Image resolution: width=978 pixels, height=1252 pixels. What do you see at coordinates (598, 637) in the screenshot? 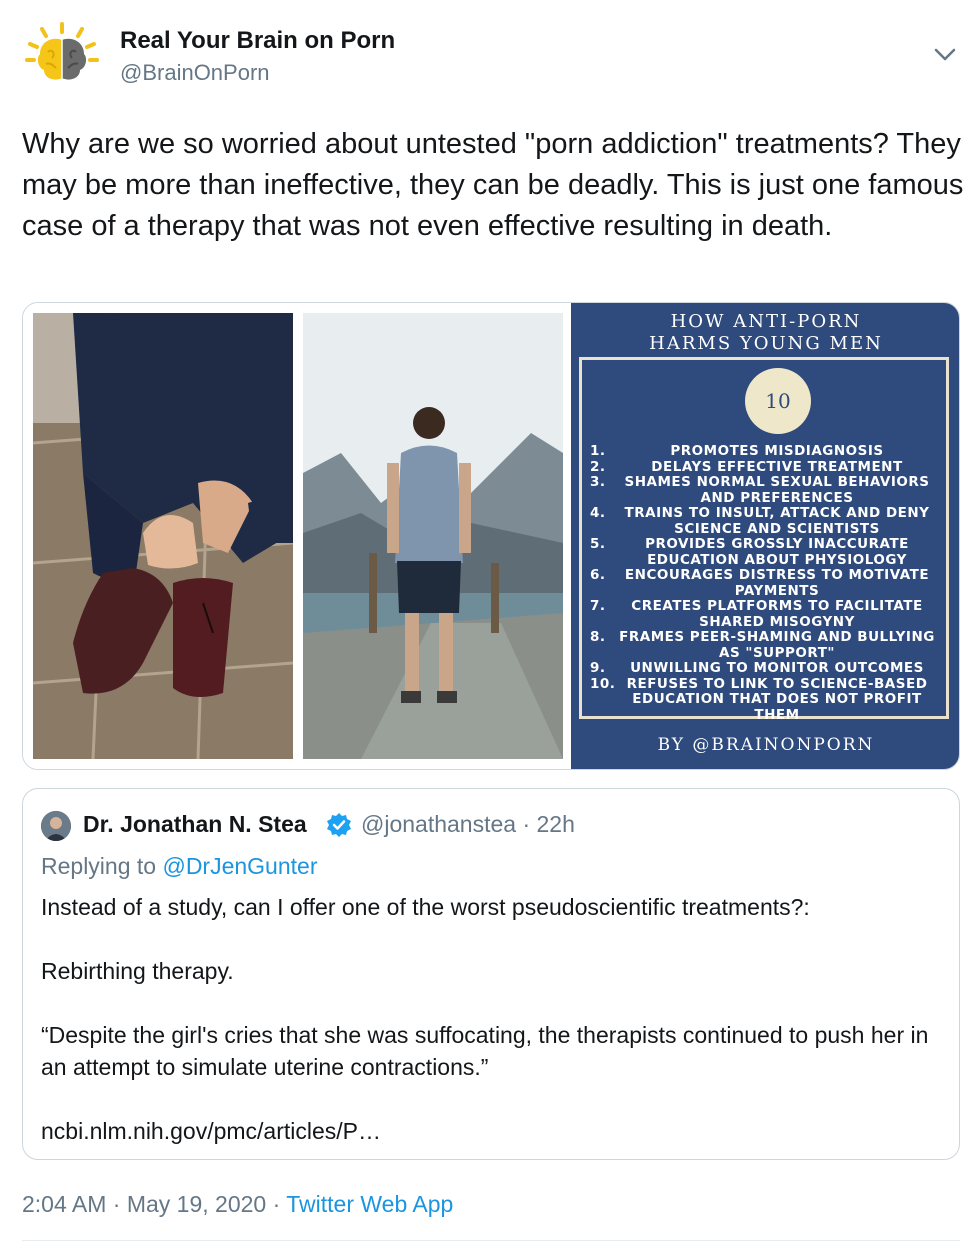
I see `infographic-item-number: 8.` at bounding box center [598, 637].